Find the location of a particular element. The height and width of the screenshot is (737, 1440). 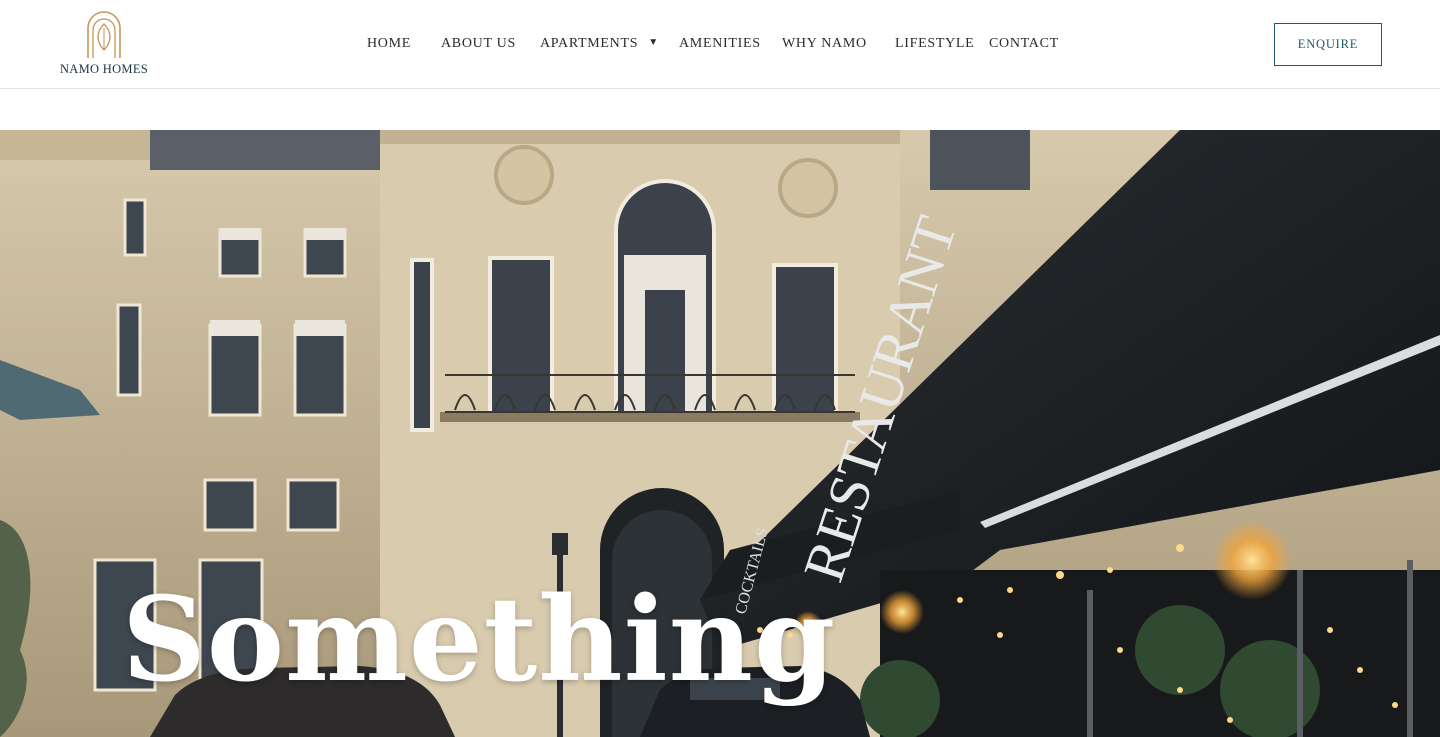

nav-item-amenities: AMENITIES is located at coordinates (720, 44).